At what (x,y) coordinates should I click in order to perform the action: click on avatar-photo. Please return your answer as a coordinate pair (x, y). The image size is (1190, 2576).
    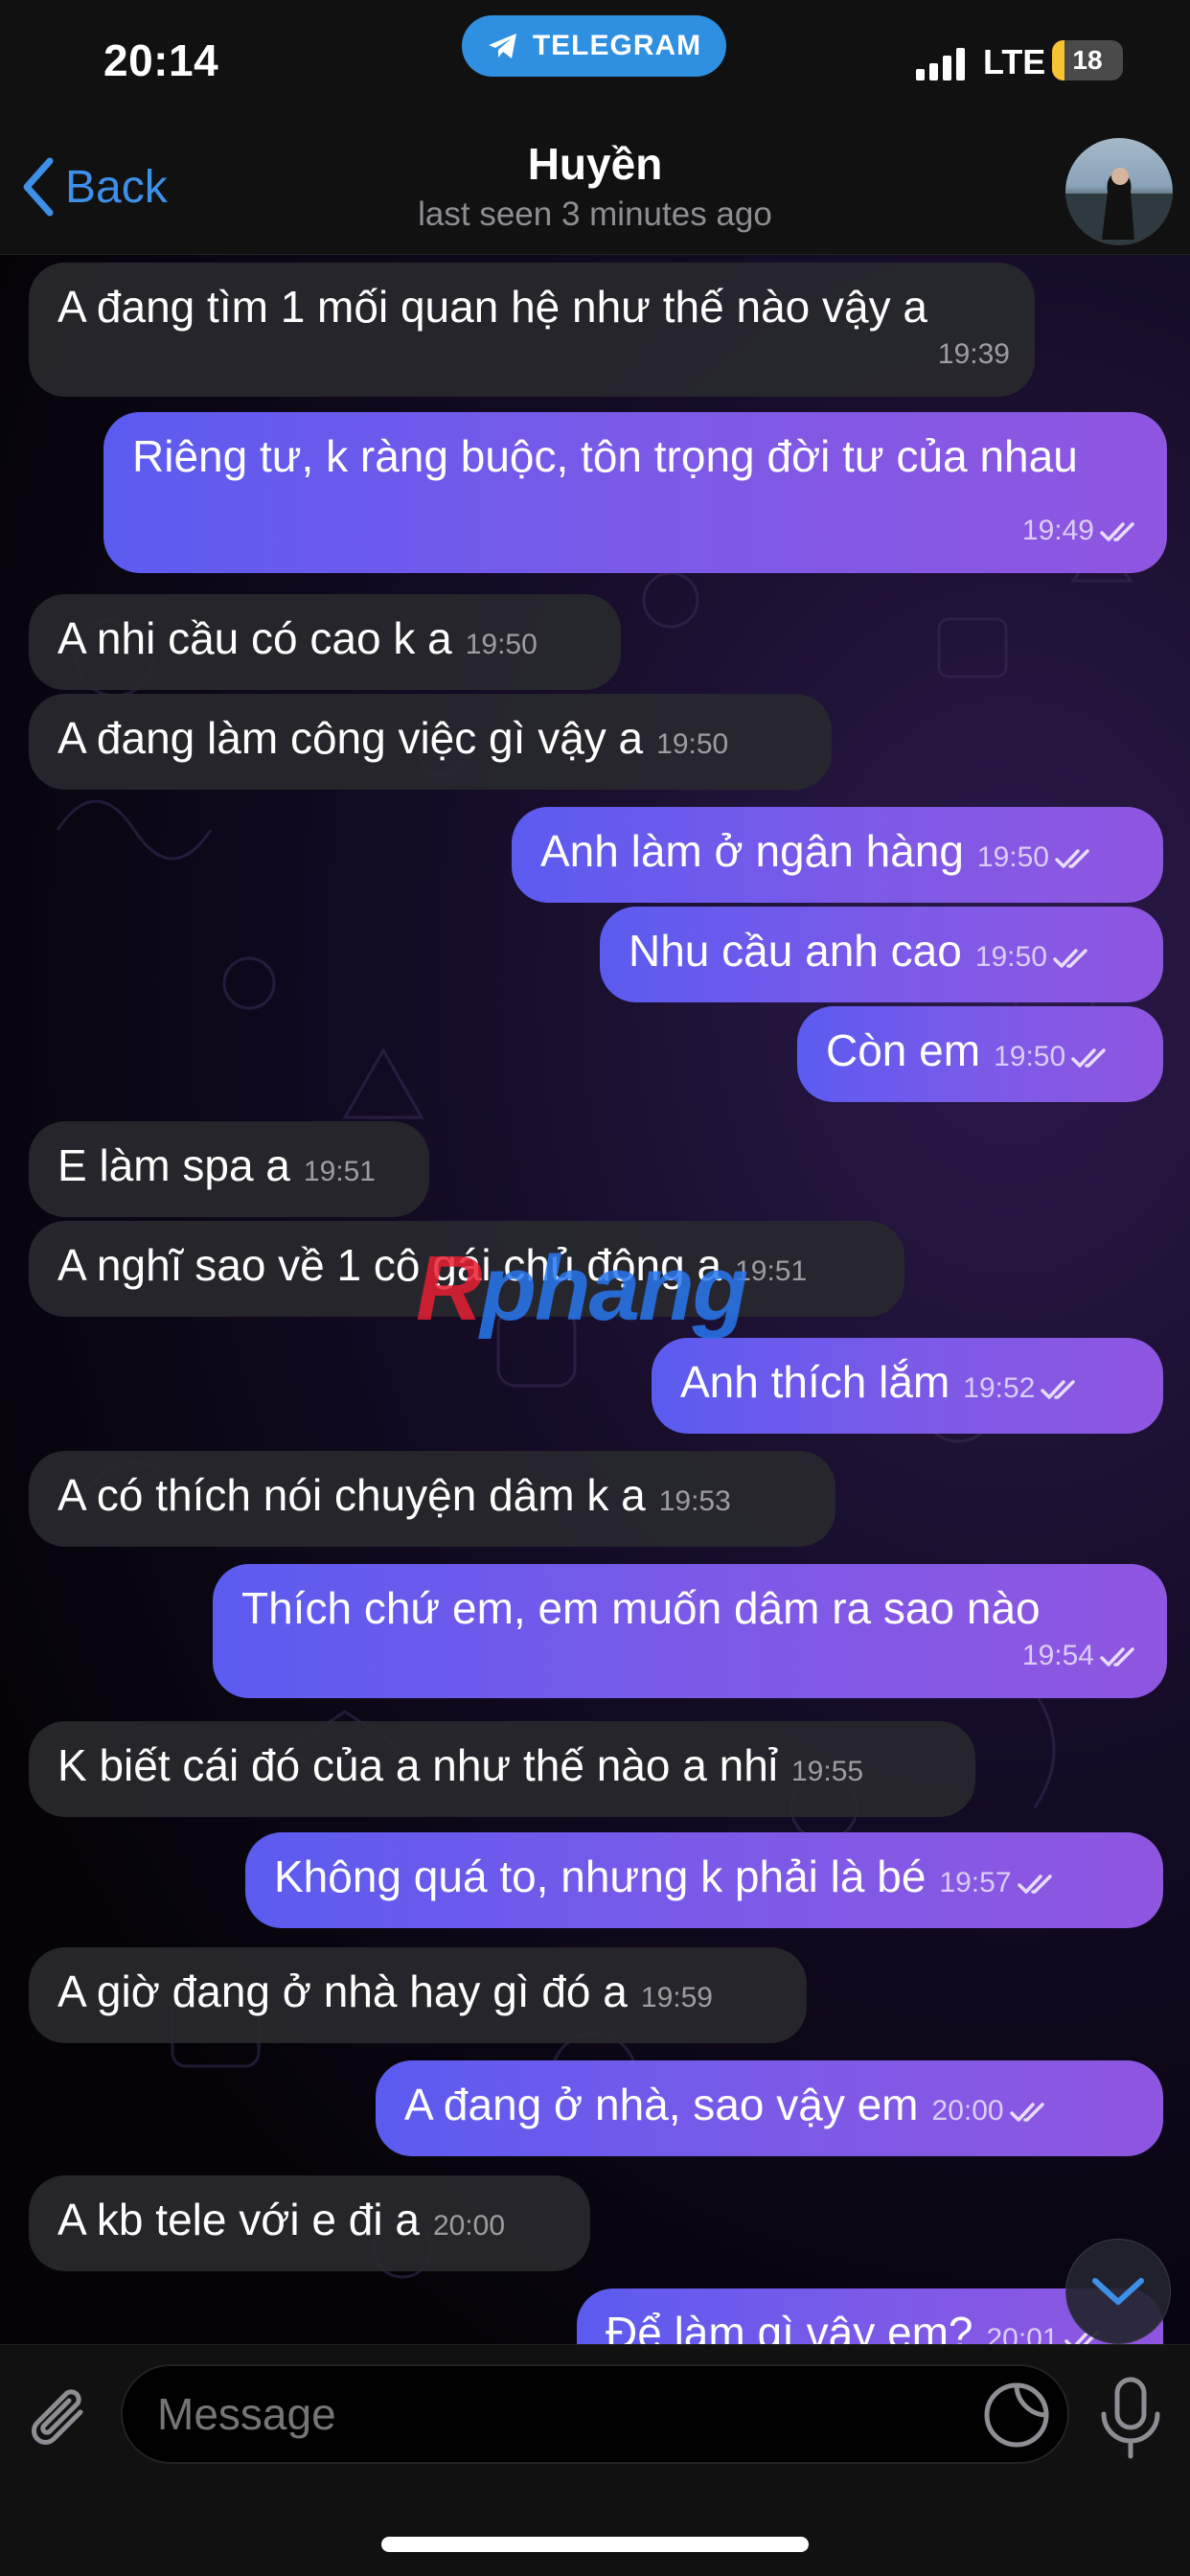
    Looking at the image, I should click on (1119, 206).